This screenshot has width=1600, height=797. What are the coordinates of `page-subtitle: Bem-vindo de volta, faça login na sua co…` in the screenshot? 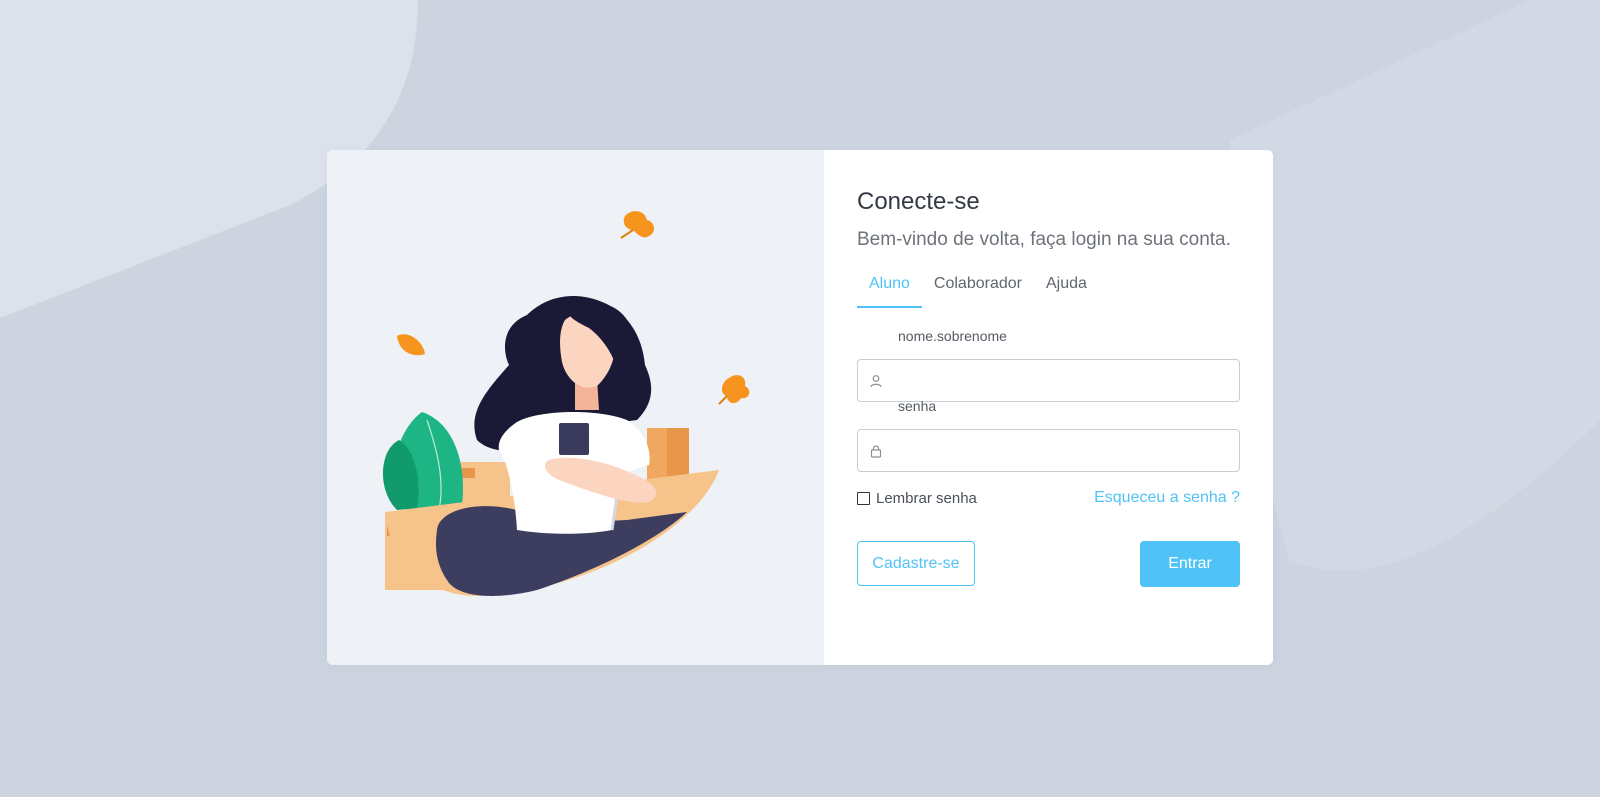 It's located at (1044, 239).